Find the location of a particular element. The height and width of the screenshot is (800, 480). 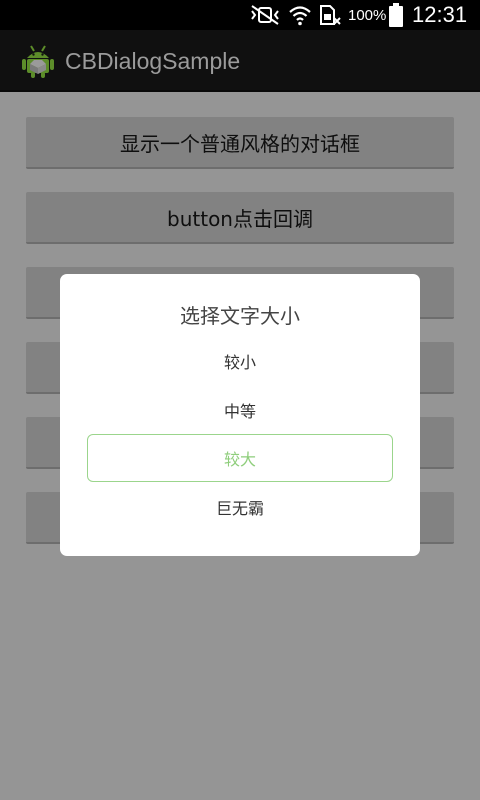

button-click-callback-button: button点击回调 is located at coordinates (240, 218).